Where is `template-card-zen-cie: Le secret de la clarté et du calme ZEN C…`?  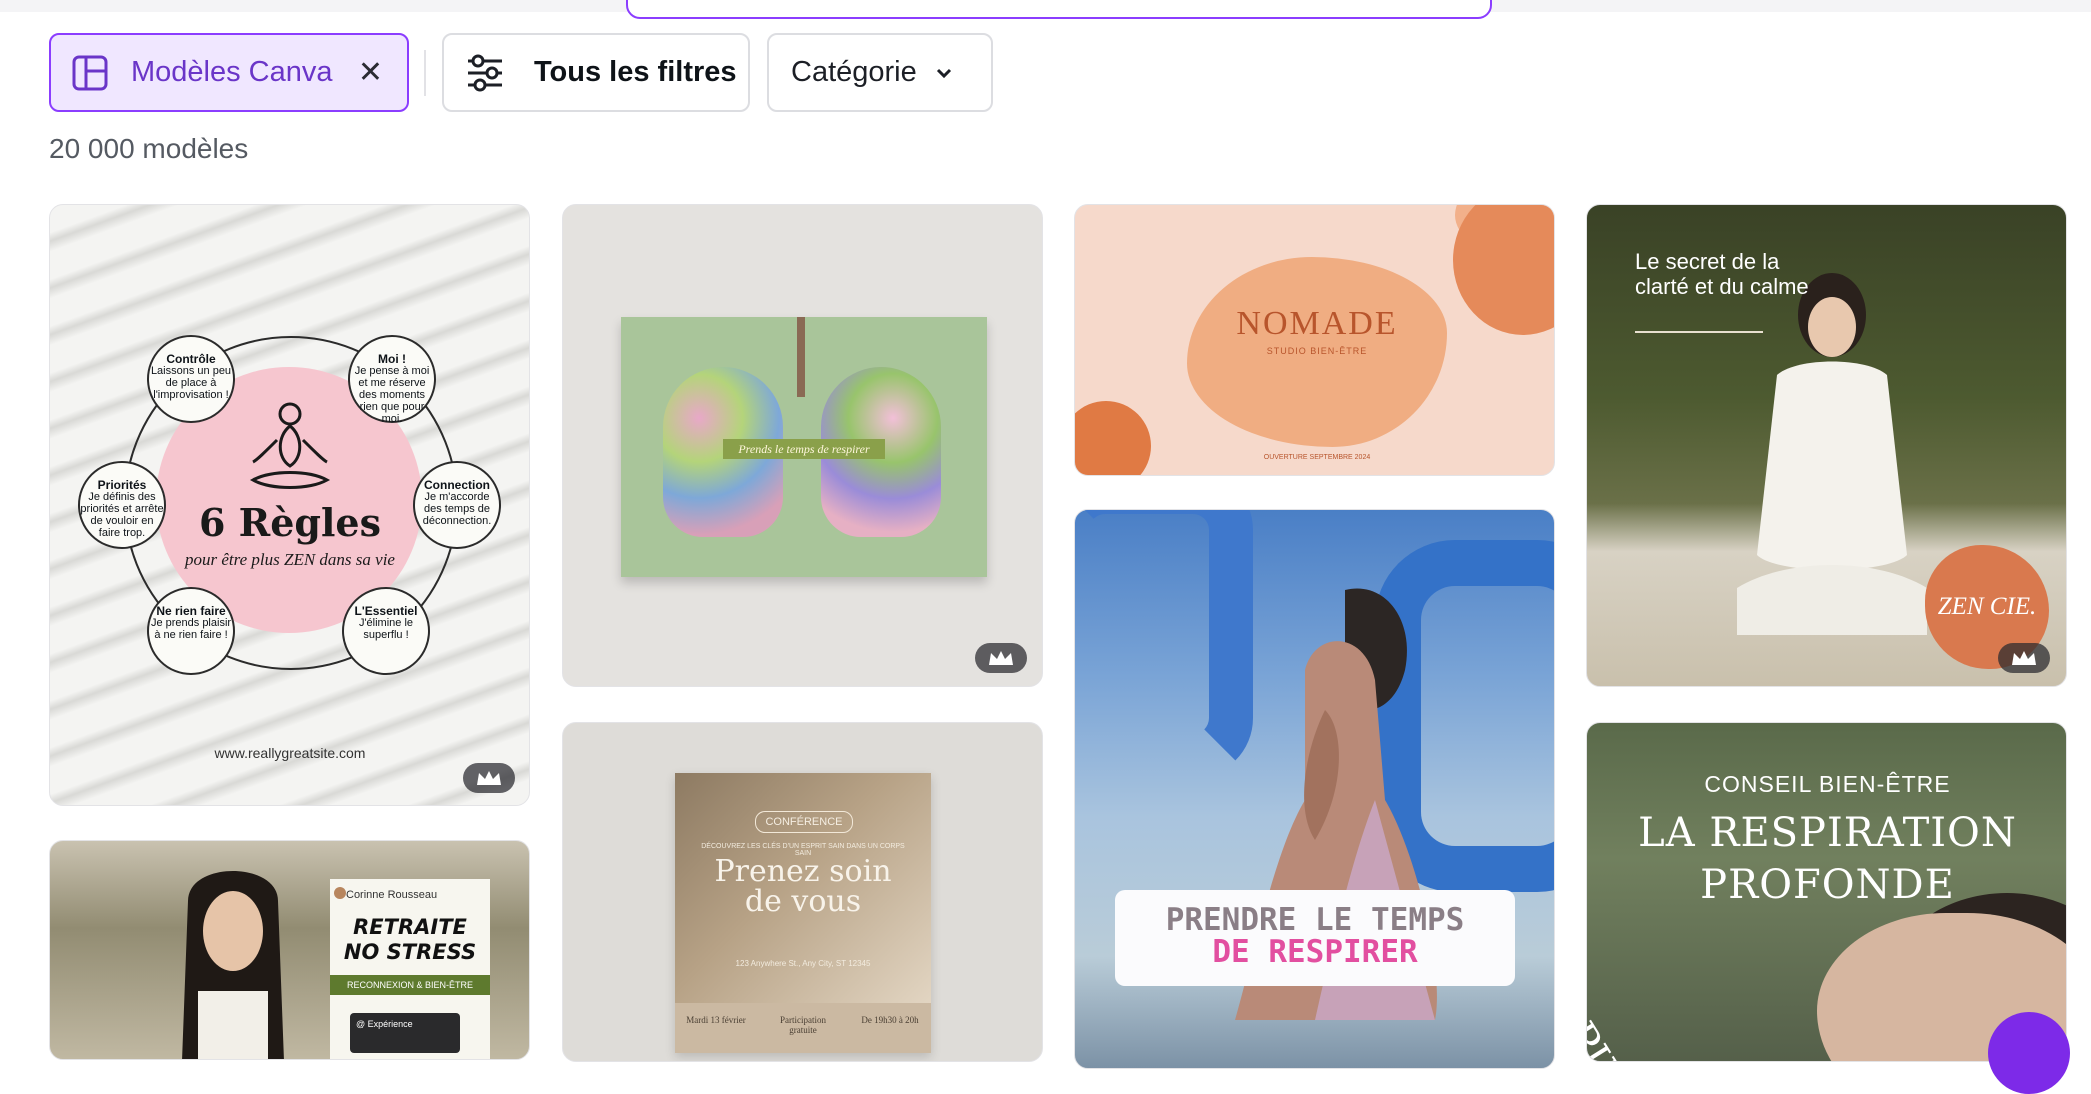
template-card-zen-cie: Le secret de la clarté et du calme ZEN C… is located at coordinates (1826, 445).